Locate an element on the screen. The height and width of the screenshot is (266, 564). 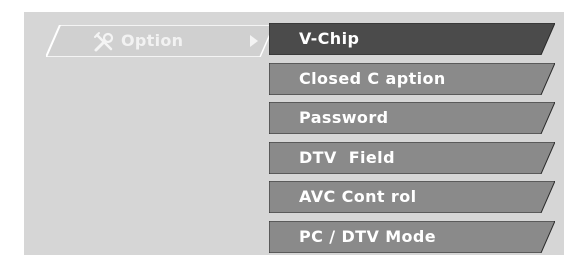
menu-item-dtv-field: DTV Field is located at coordinates (412, 157).